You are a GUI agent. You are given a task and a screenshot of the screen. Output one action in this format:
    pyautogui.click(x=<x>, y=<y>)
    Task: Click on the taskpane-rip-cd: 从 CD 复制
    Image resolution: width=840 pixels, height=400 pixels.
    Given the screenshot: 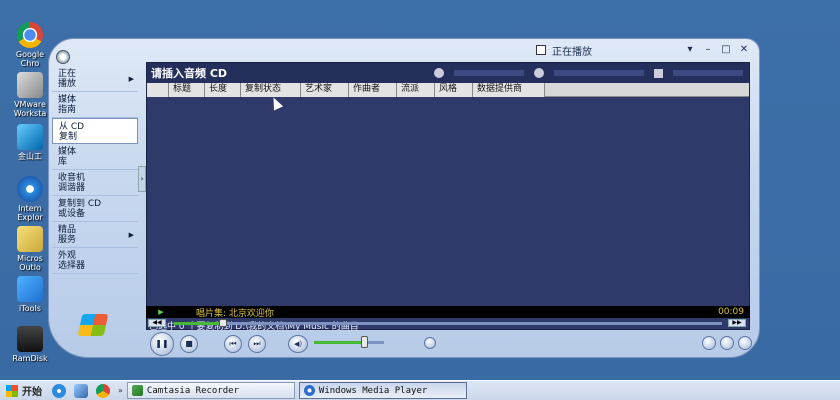 What is the action you would take?
    pyautogui.click(x=95, y=131)
    